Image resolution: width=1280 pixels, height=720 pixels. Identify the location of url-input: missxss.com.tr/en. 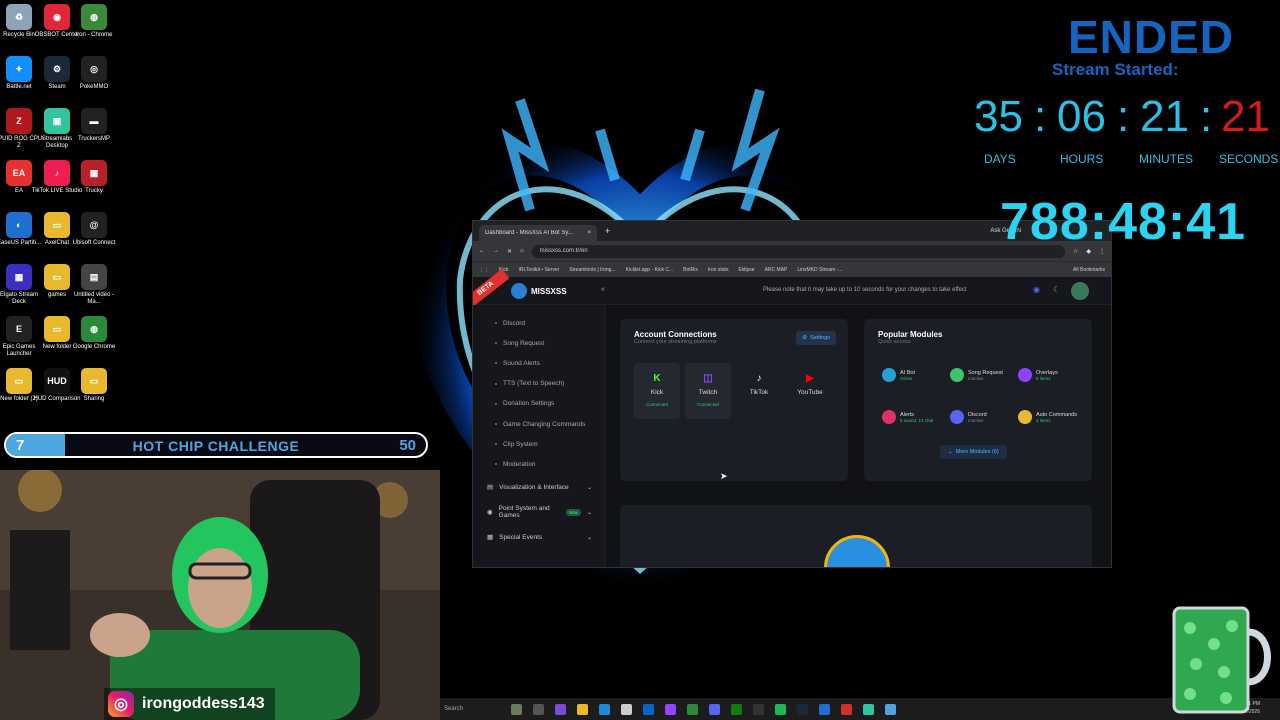
(798, 251).